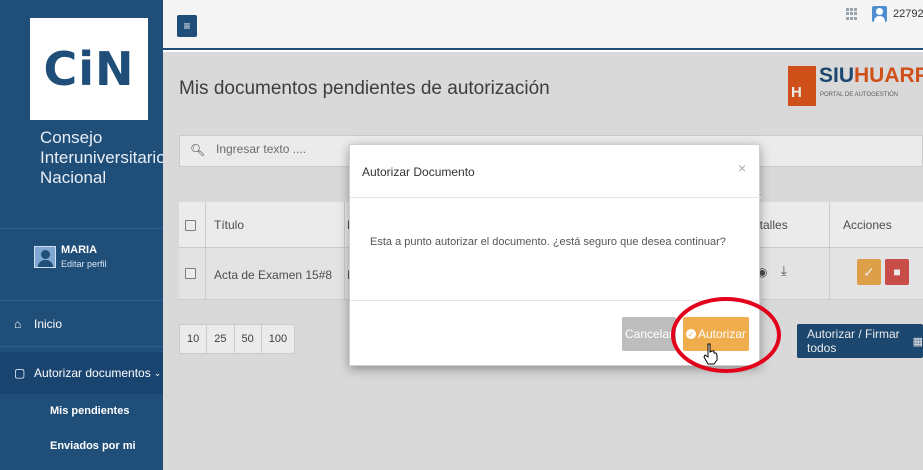  Describe the element at coordinates (18, 324) in the screenshot. I see `home-icon: ⌂` at that location.